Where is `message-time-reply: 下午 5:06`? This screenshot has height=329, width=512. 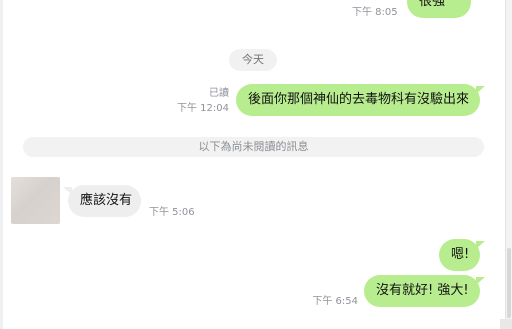 message-time-reply: 下午 5:06 is located at coordinates (172, 212).